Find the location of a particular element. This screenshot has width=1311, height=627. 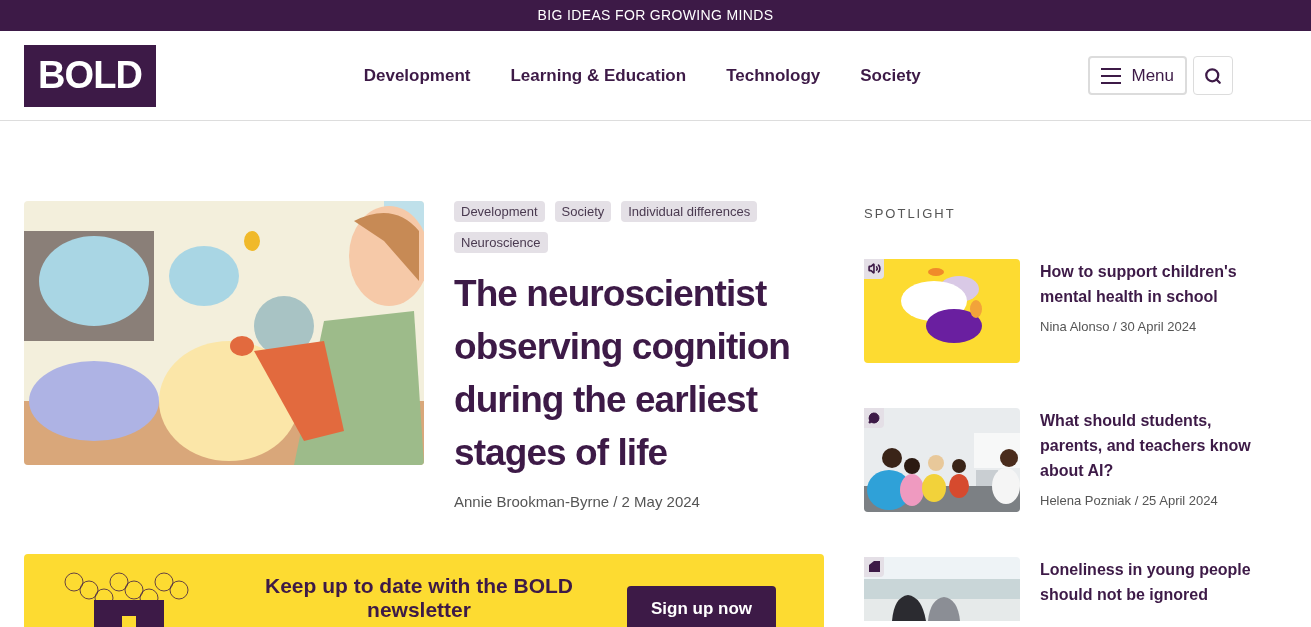

byline: Nina Alonso / 30 April 2024 is located at coordinates (1119, 326).